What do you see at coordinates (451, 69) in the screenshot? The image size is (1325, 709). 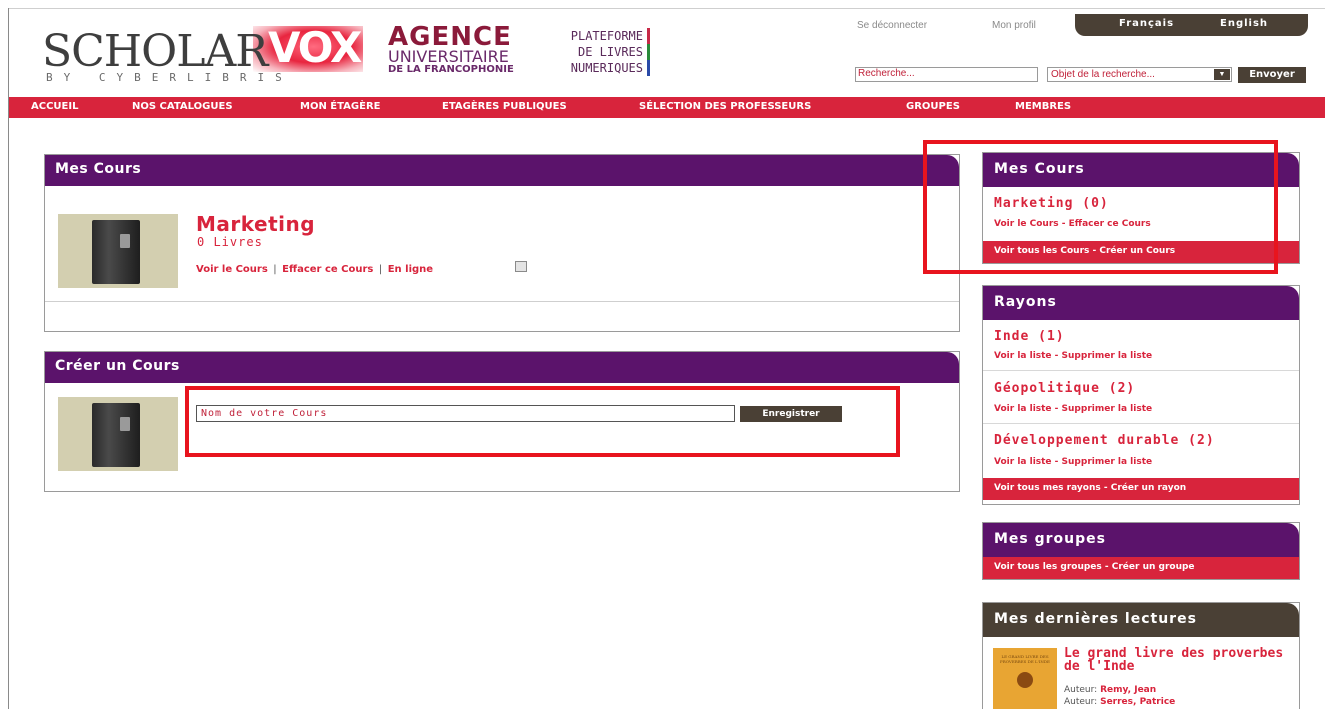 I see `agence-line3: DE LA FRANCOPHONIE` at bounding box center [451, 69].